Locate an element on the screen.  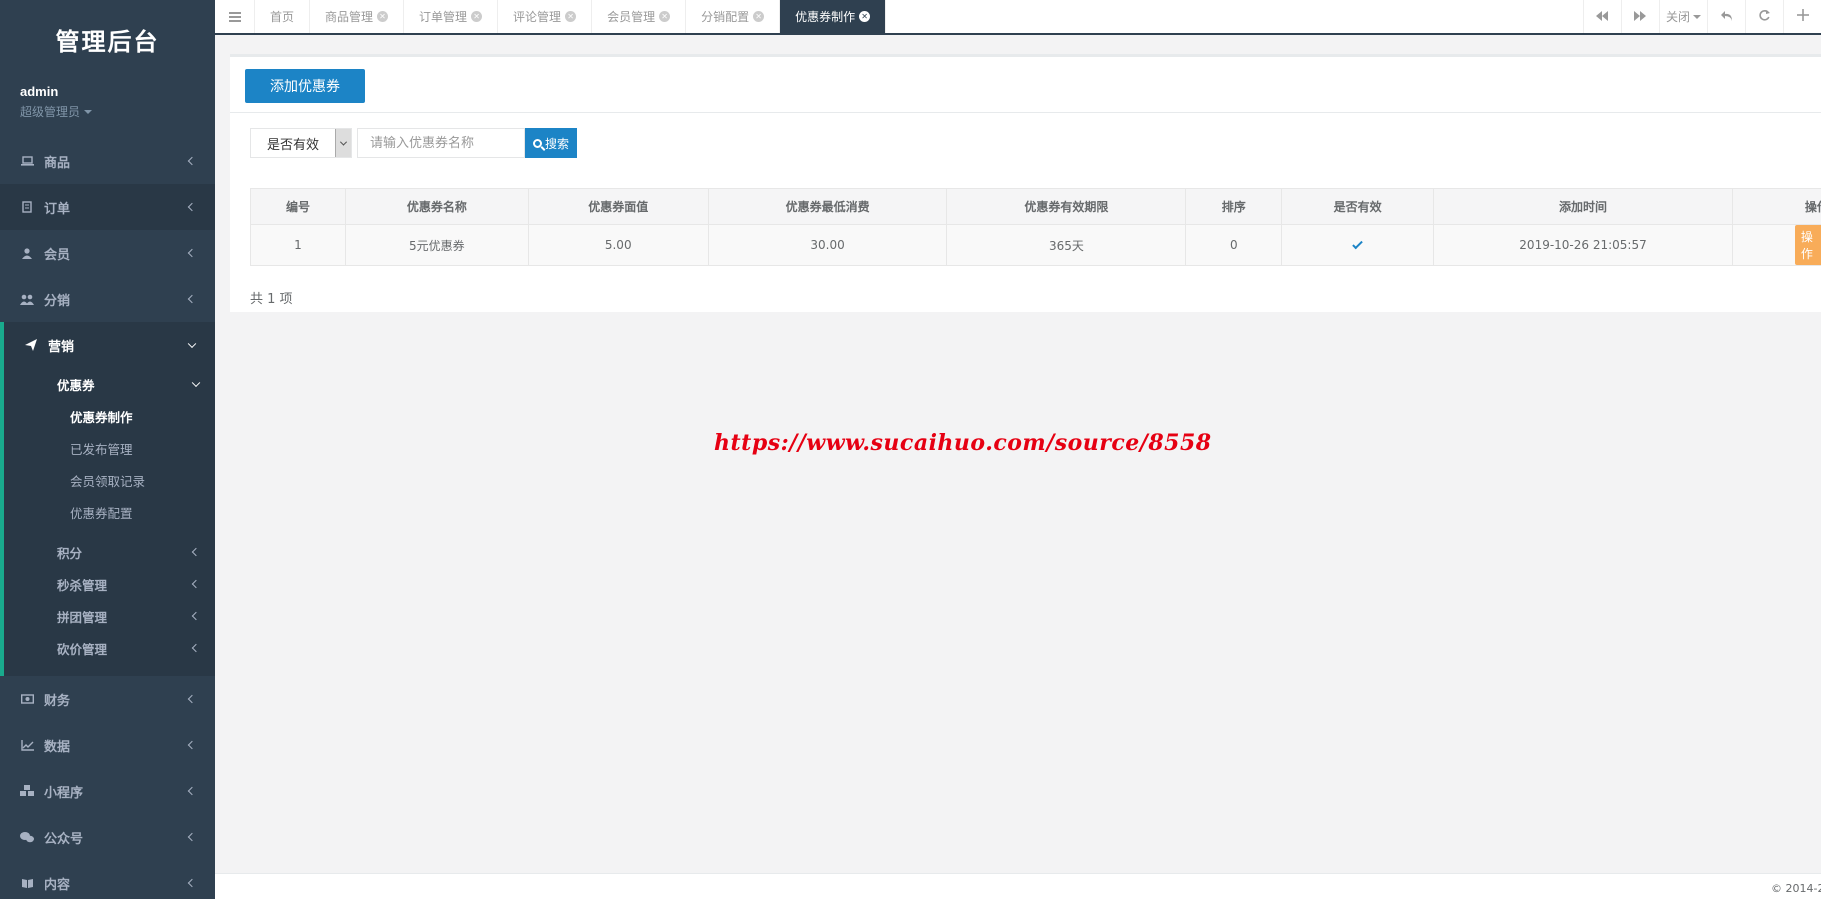
scroll-left-button is located at coordinates (1601, 16).